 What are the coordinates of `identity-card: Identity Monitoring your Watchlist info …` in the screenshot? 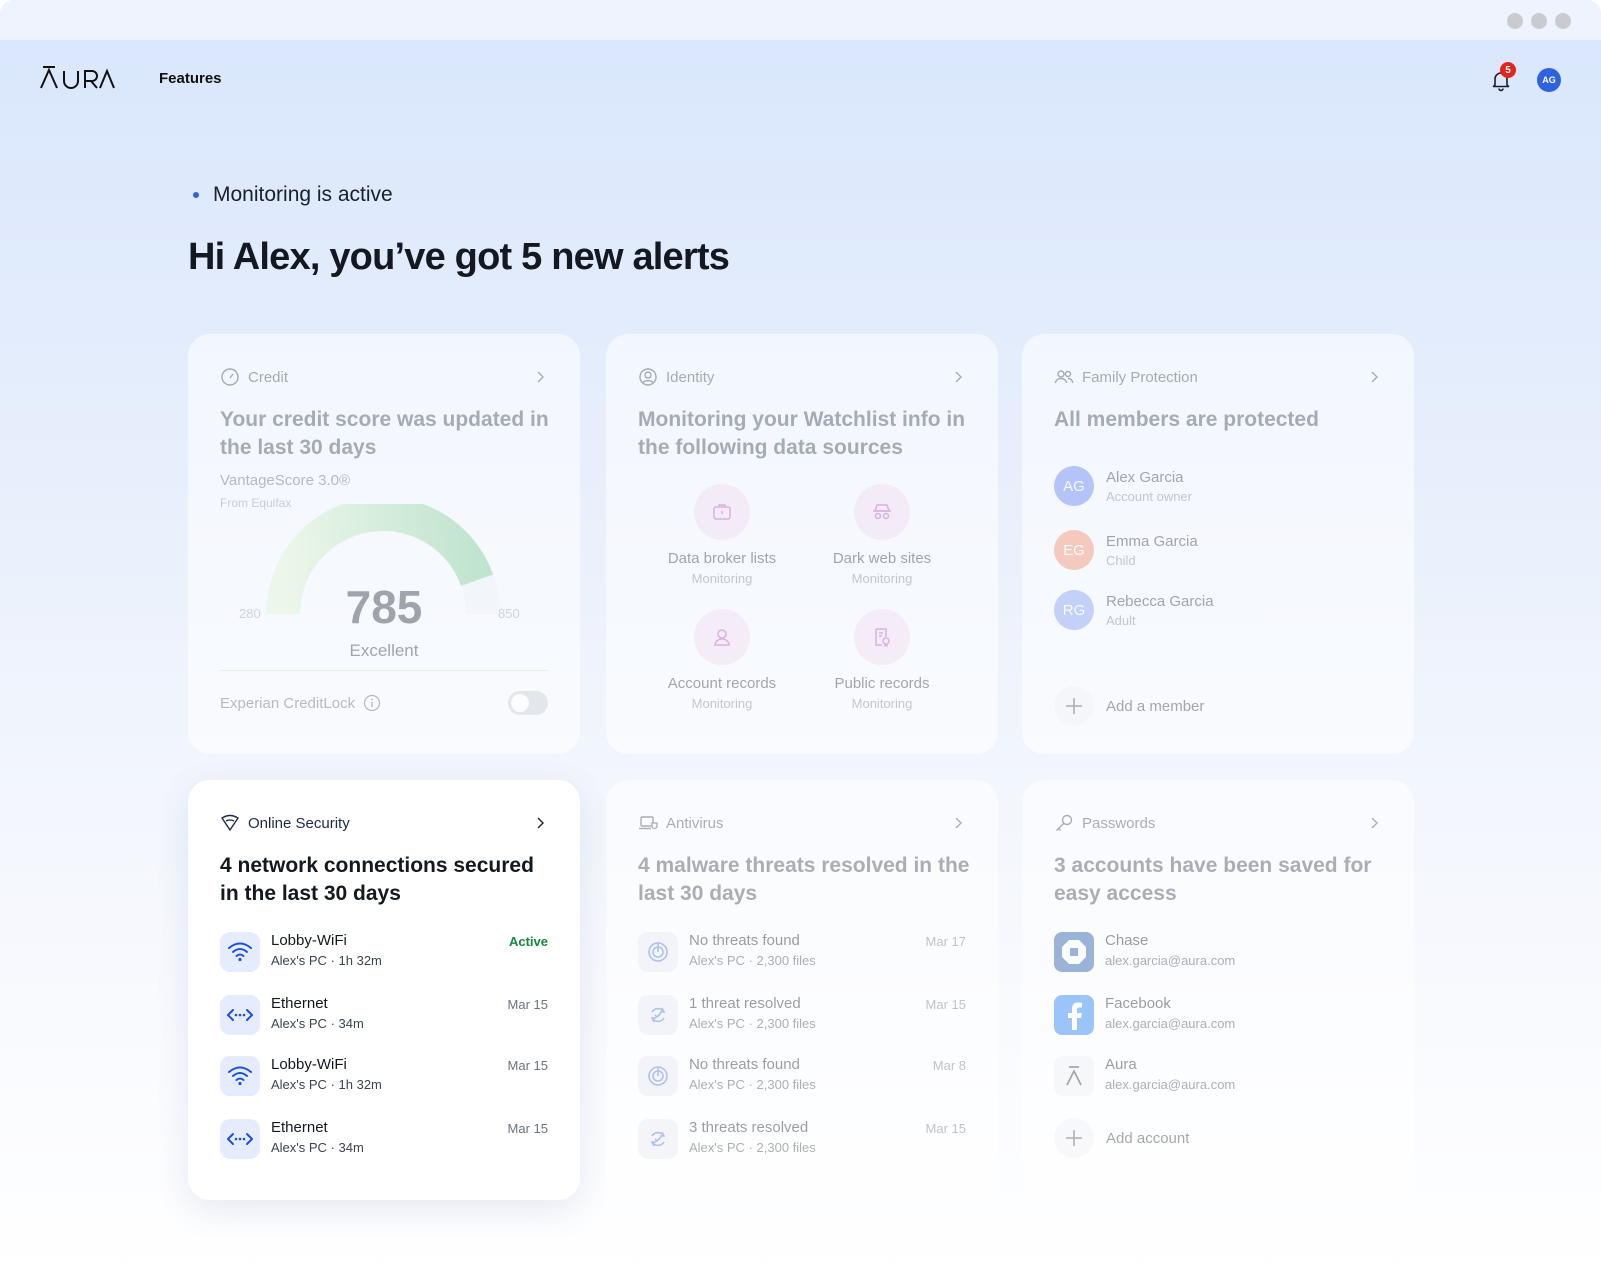 It's located at (802, 544).